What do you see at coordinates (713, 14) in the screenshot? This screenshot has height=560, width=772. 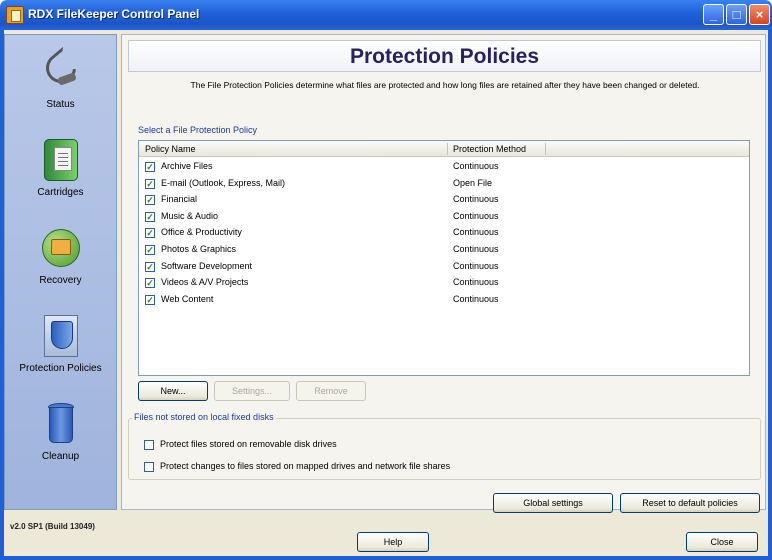 I see `minimize-button: _` at bounding box center [713, 14].